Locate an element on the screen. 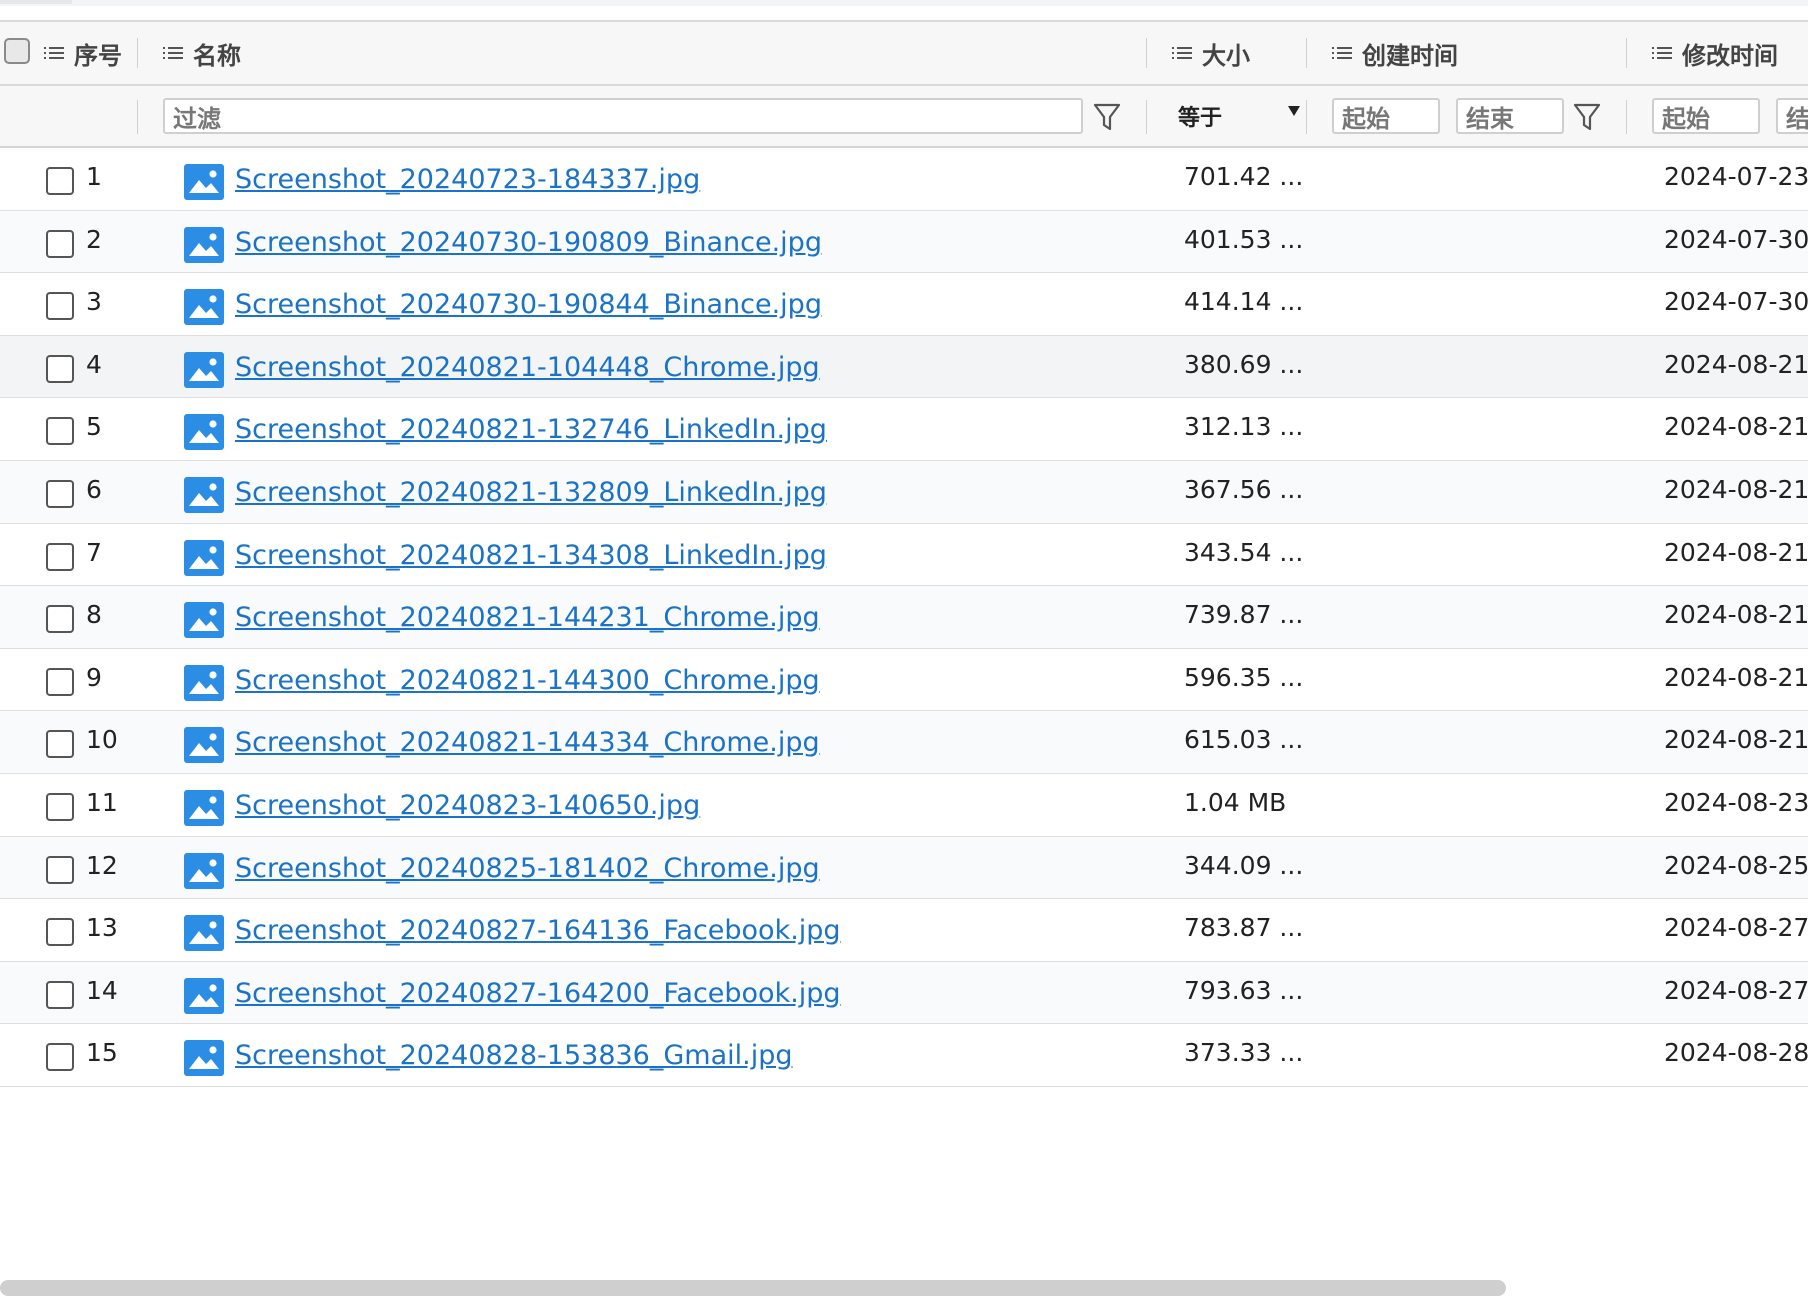  file-name-link: Screenshot_20240723-184337.jpg is located at coordinates (467, 179).